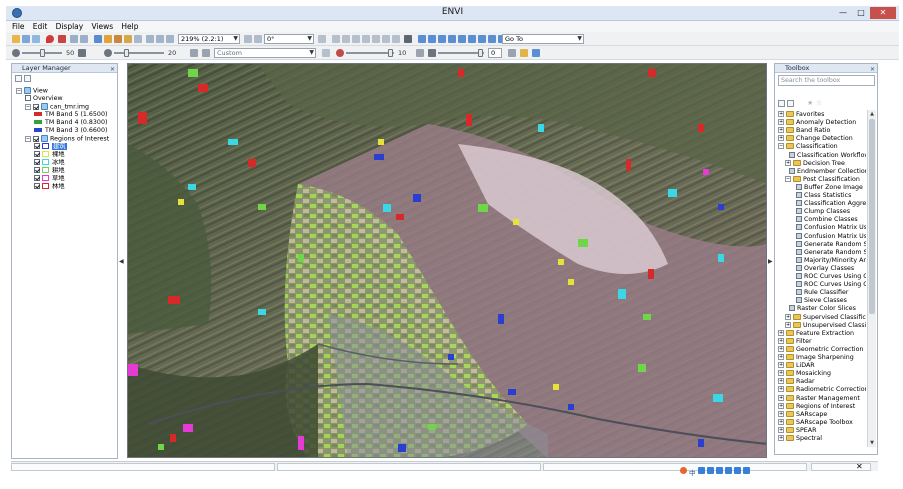 This screenshot has width=903, height=489. What do you see at coordinates (420, 53) in the screenshot?
I see `sharpen-reset-icon` at bounding box center [420, 53].